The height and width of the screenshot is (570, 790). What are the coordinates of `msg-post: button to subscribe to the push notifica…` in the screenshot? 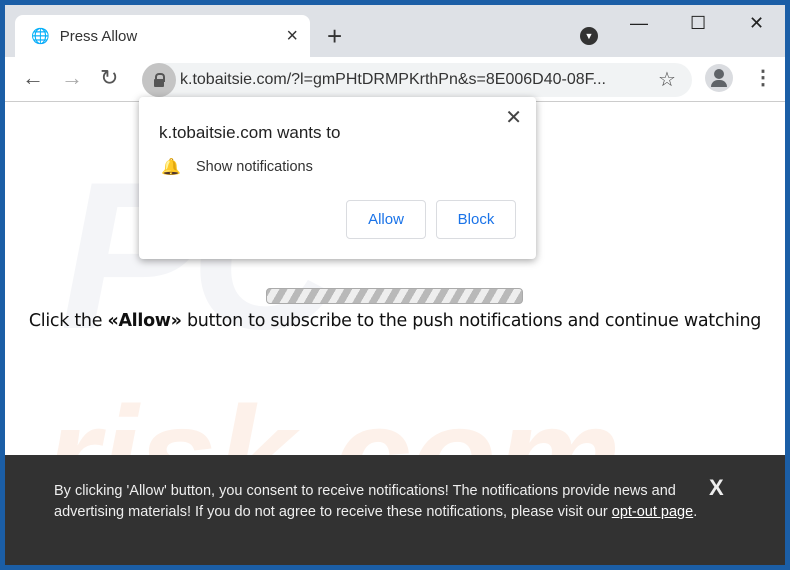 It's located at (471, 321).